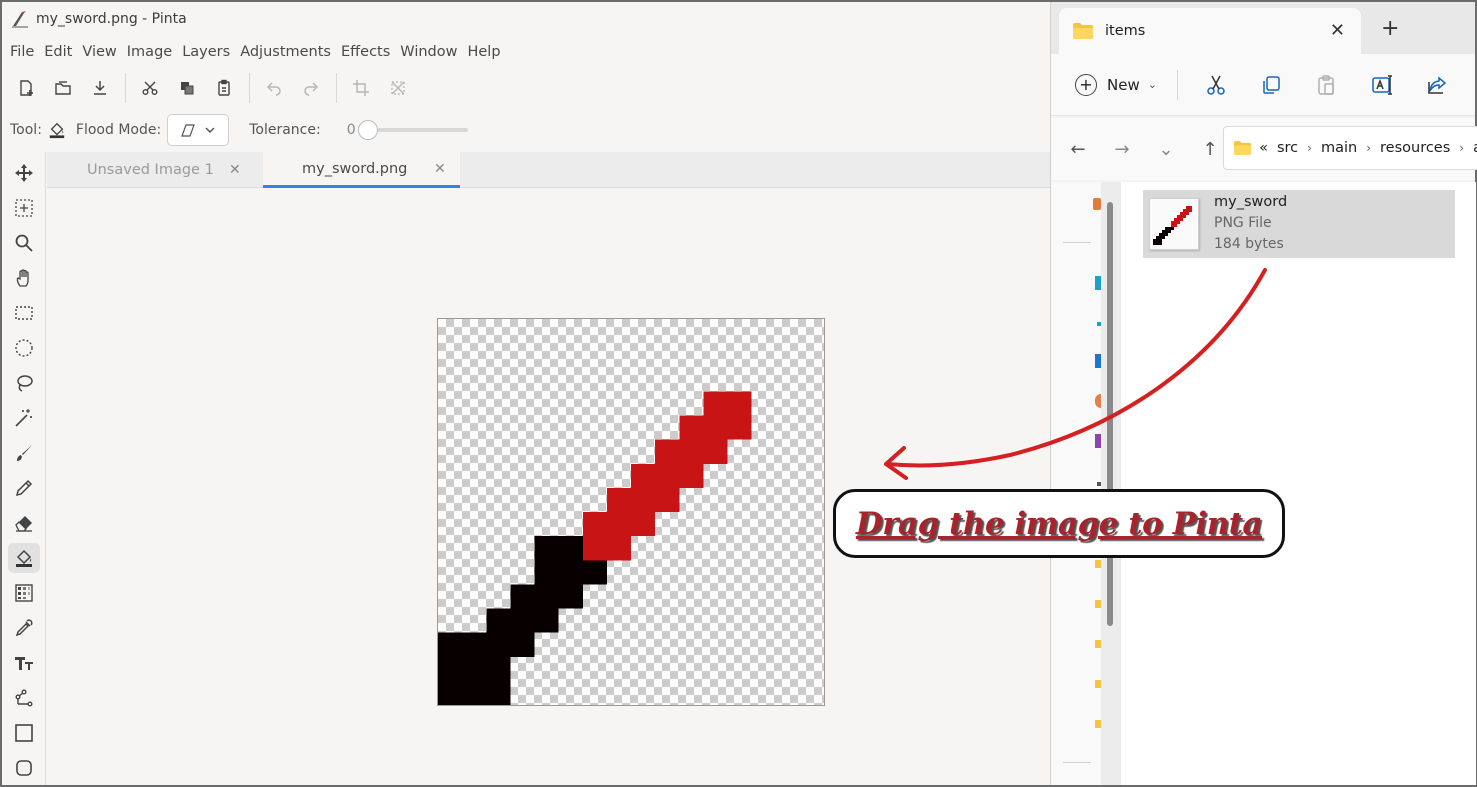 This screenshot has height=787, width=1477. I want to click on share-button, so click(1437, 85).